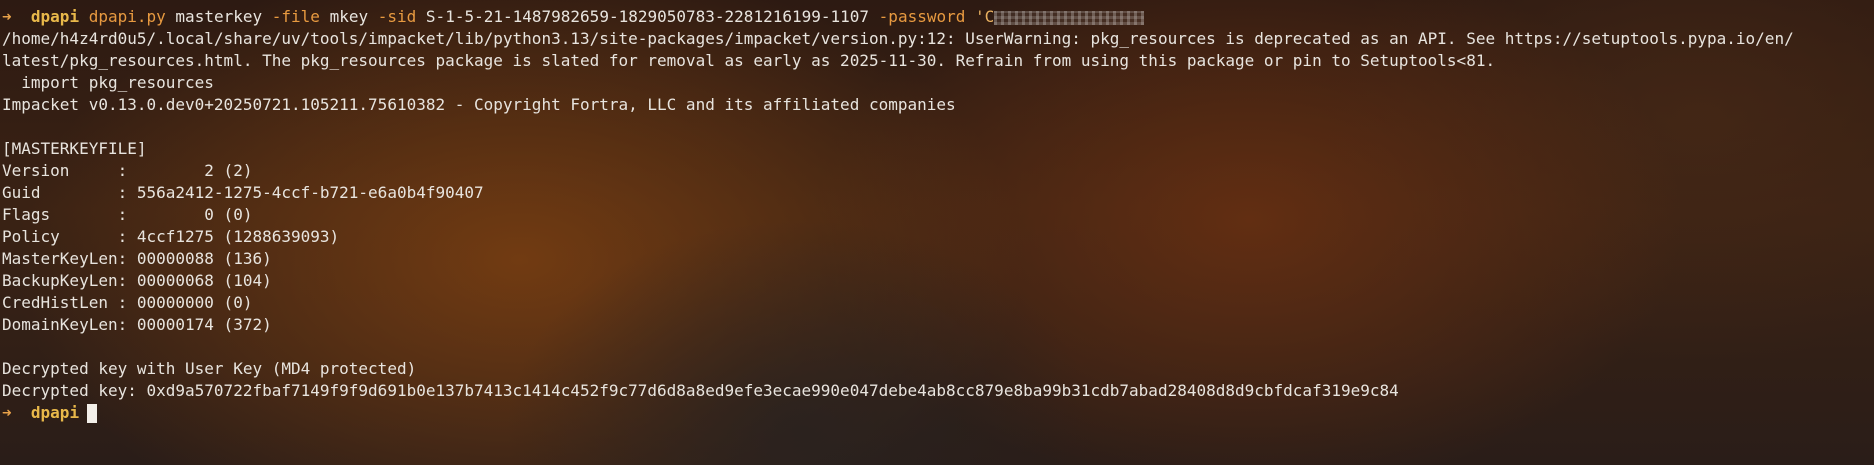 Image resolution: width=1874 pixels, height=465 pixels. What do you see at coordinates (127, 16) in the screenshot?
I see `command-program: dpapi.py` at bounding box center [127, 16].